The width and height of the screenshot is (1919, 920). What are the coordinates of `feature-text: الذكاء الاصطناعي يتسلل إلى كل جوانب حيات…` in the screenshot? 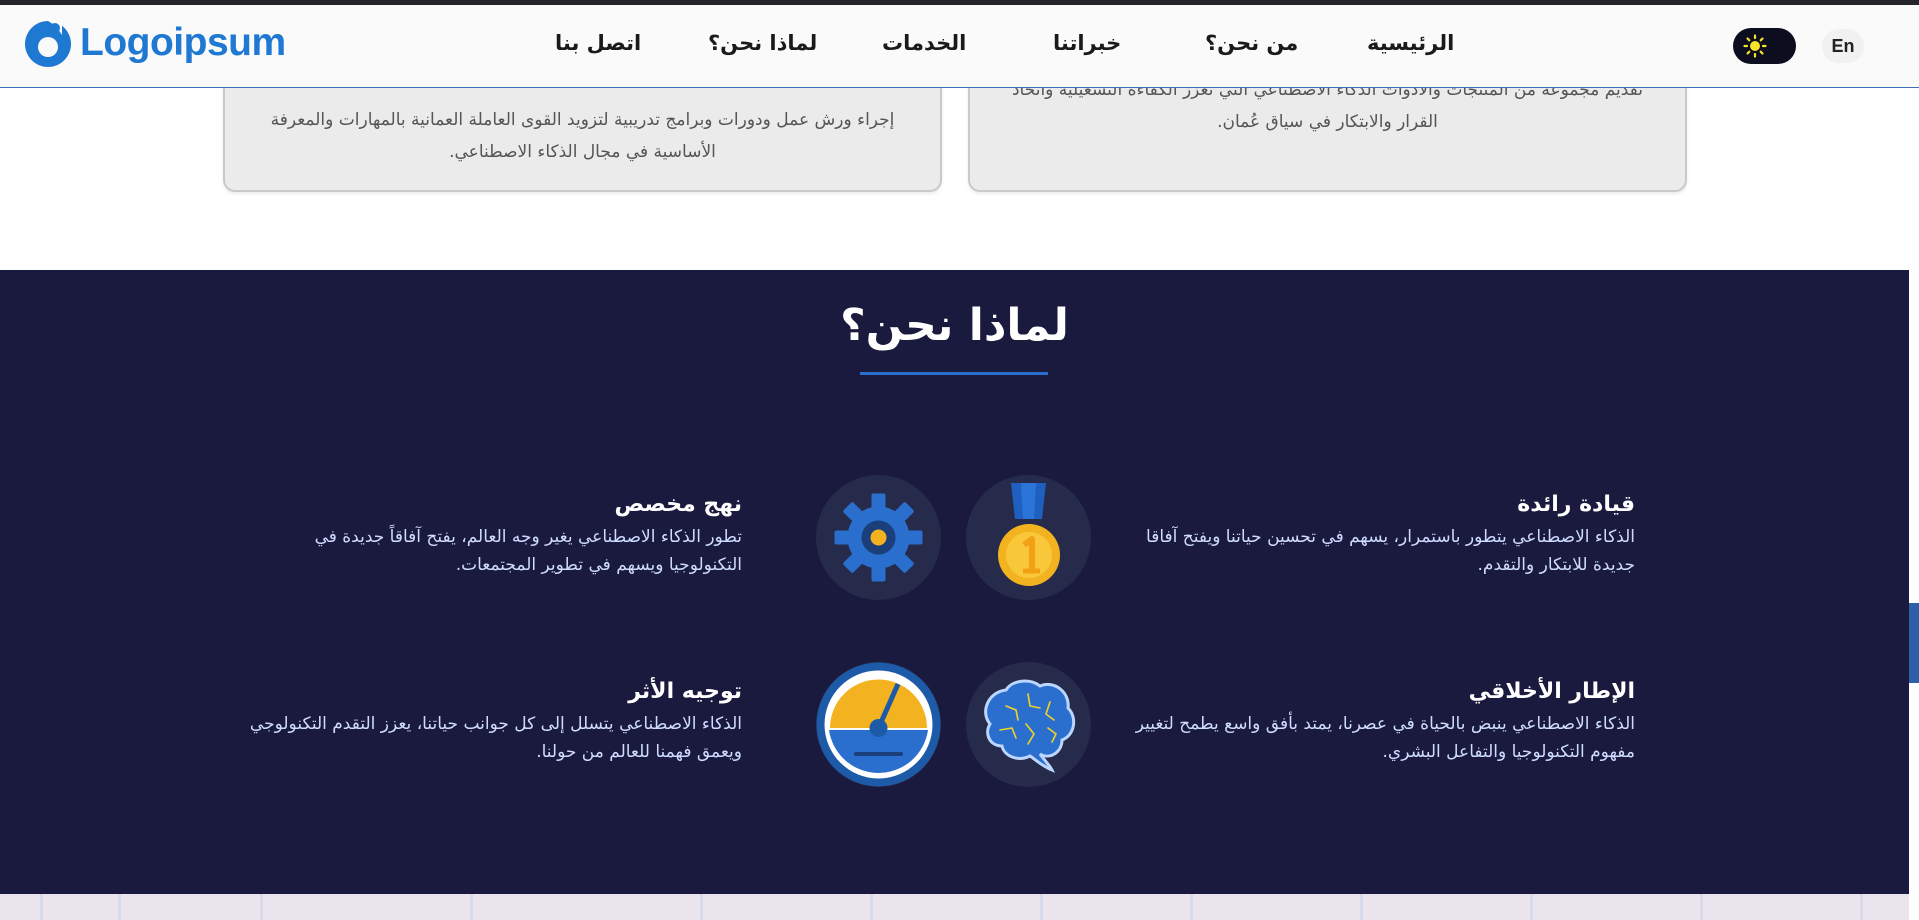 It's located at (495, 738).